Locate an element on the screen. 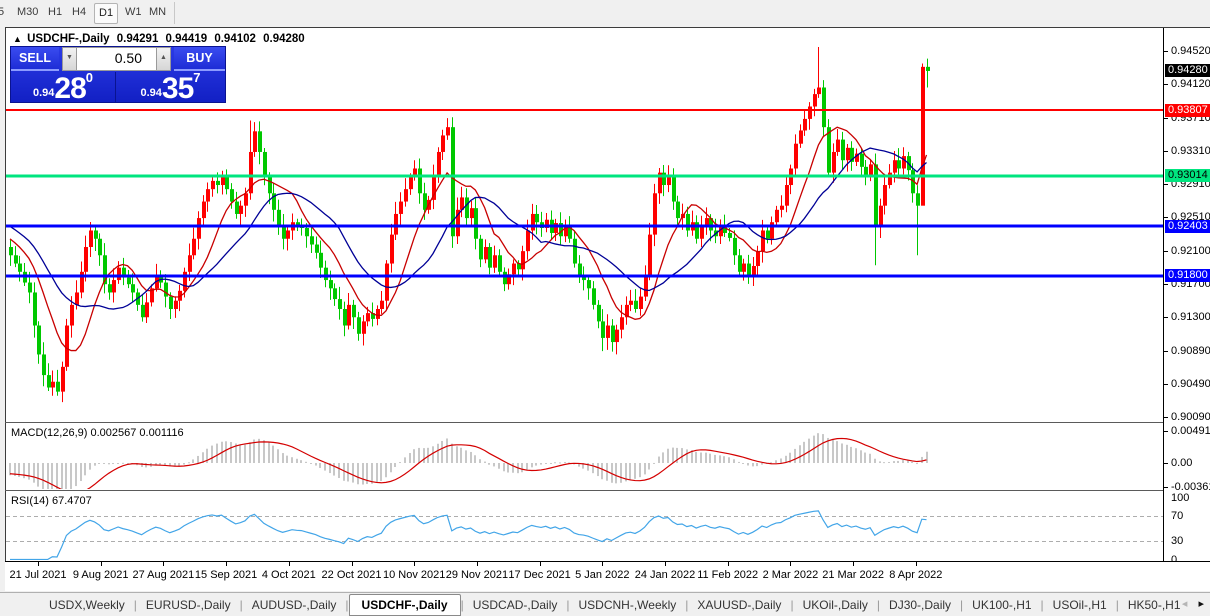 The width and height of the screenshot is (1210, 616). date-tick-label: 24 Jan 2022 is located at coordinates (665, 575).